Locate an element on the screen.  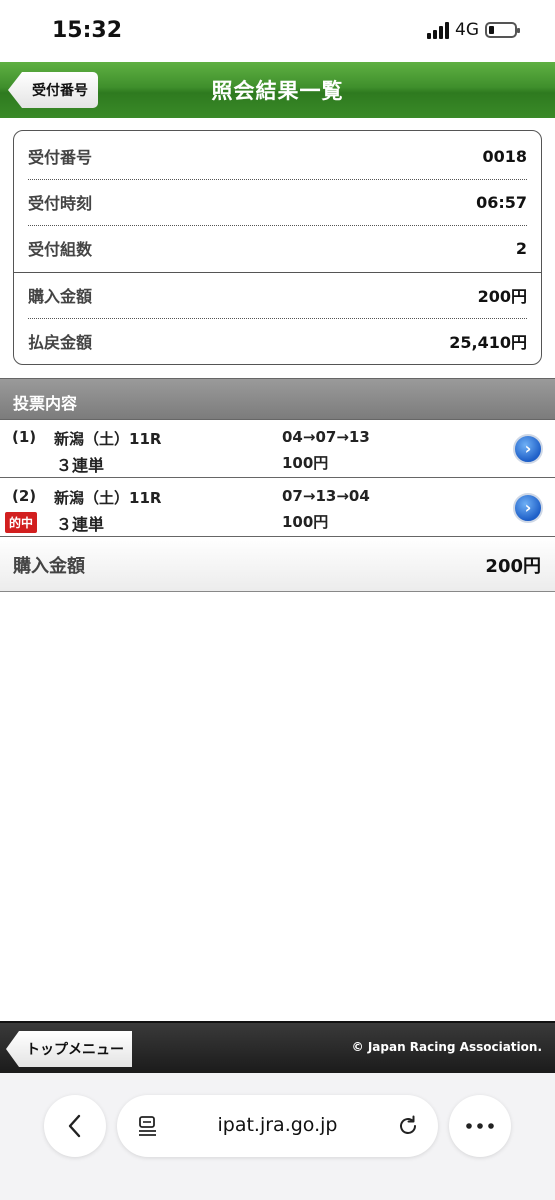
summary-label: 受付組数 is located at coordinates (60, 249).